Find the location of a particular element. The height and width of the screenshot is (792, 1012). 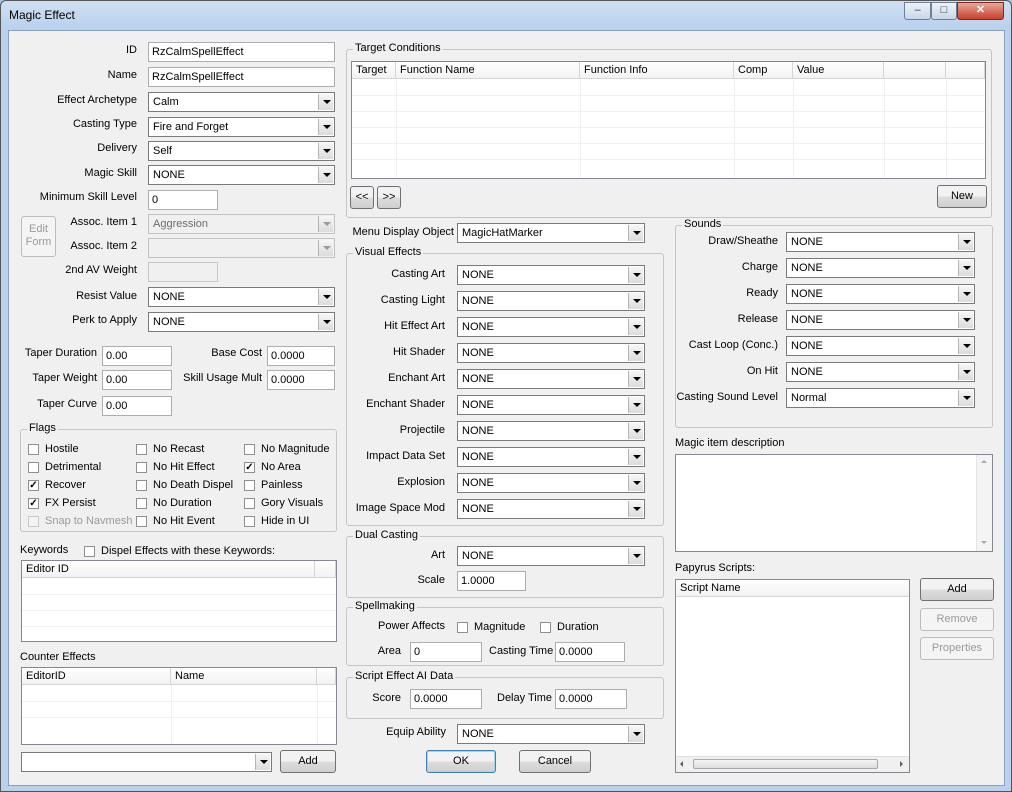

vfx-hit-shader-dropdown: NONE is located at coordinates (551, 353).